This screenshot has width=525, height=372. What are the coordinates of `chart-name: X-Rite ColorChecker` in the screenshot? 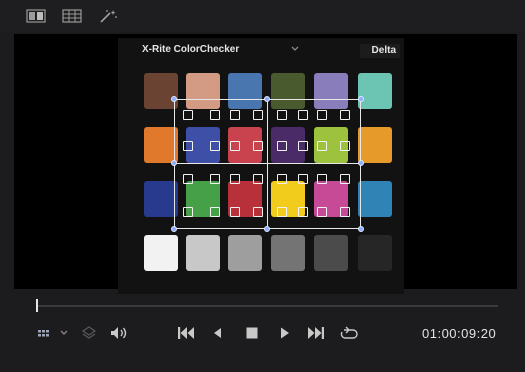 It's located at (191, 49).